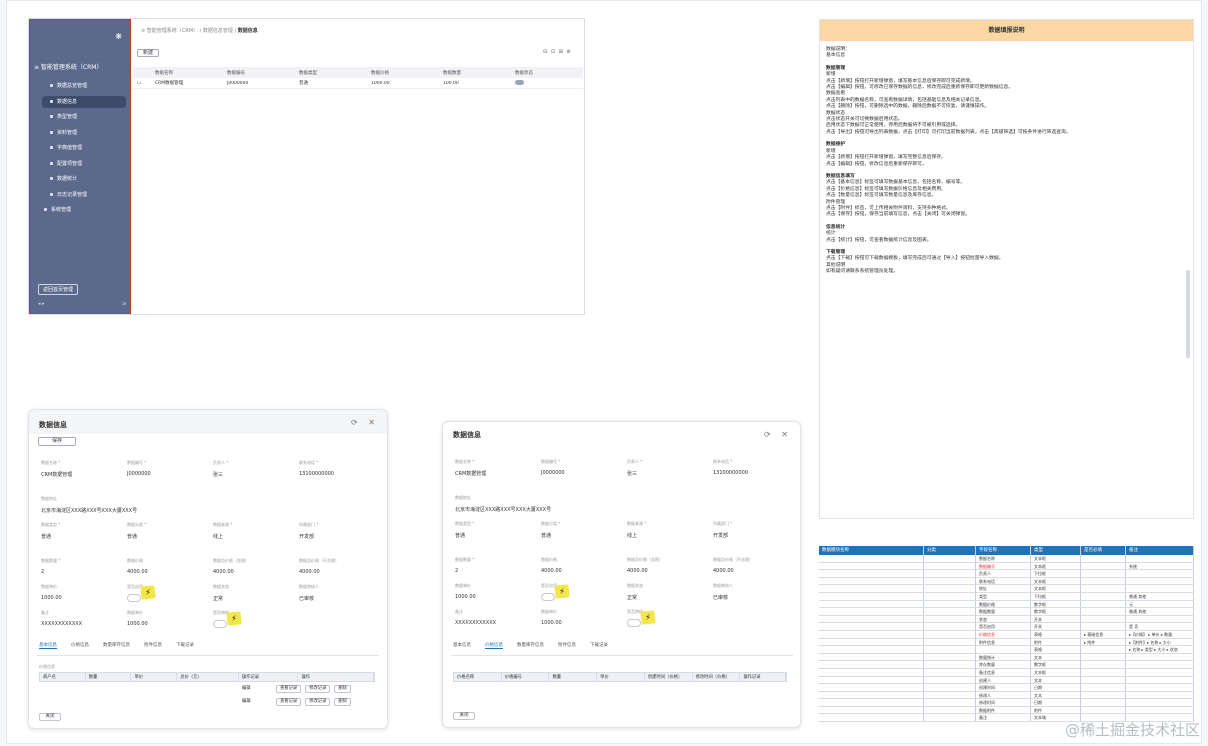 This screenshot has width=1208, height=746. I want to click on sidebar-item: 资料管理, so click(84, 133).